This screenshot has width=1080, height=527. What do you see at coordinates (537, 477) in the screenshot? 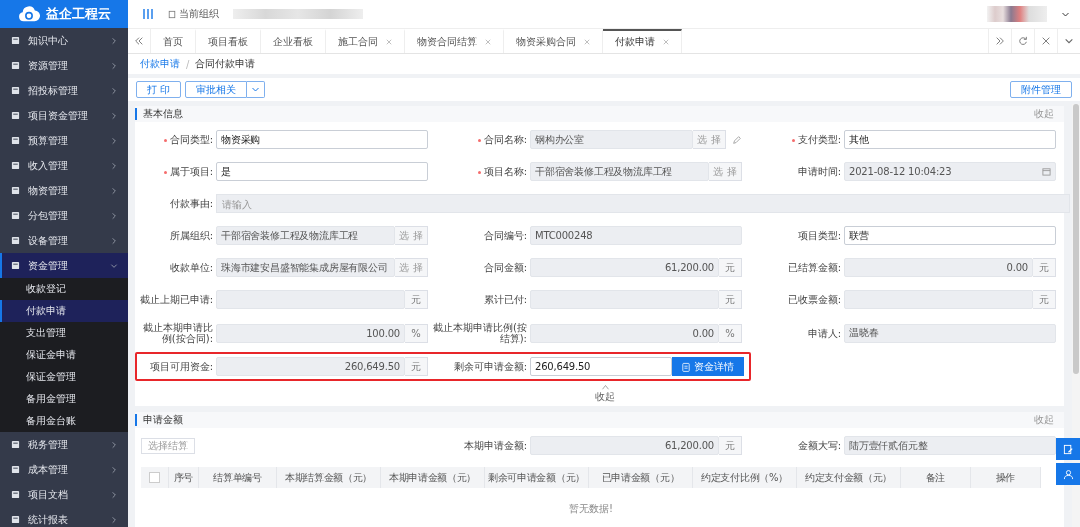
I see `column-header: 剩余可申请金额（元）` at bounding box center [537, 477].